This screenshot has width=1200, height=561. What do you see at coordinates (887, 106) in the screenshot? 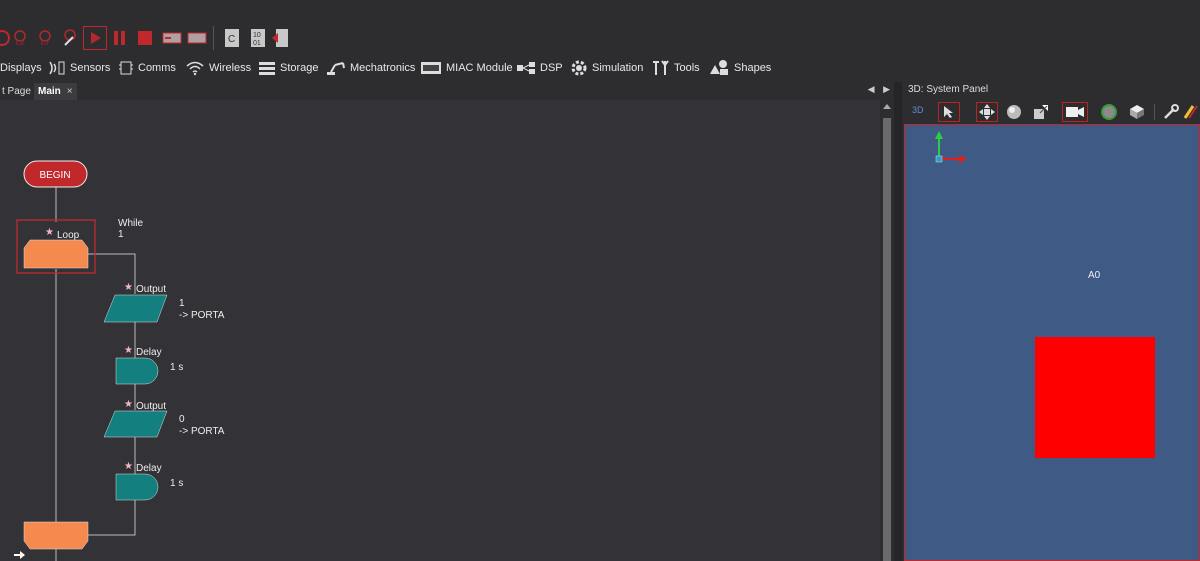
I see `scroll-up-icon` at bounding box center [887, 106].